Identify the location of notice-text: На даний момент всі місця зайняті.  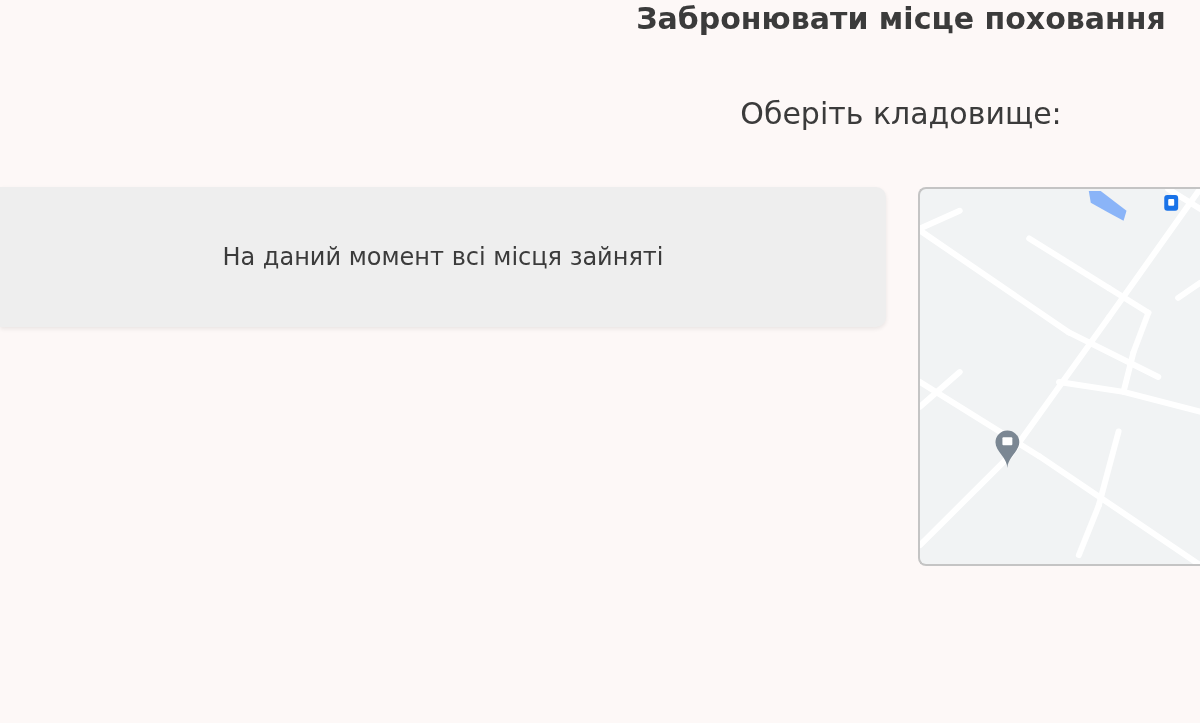
(443, 257).